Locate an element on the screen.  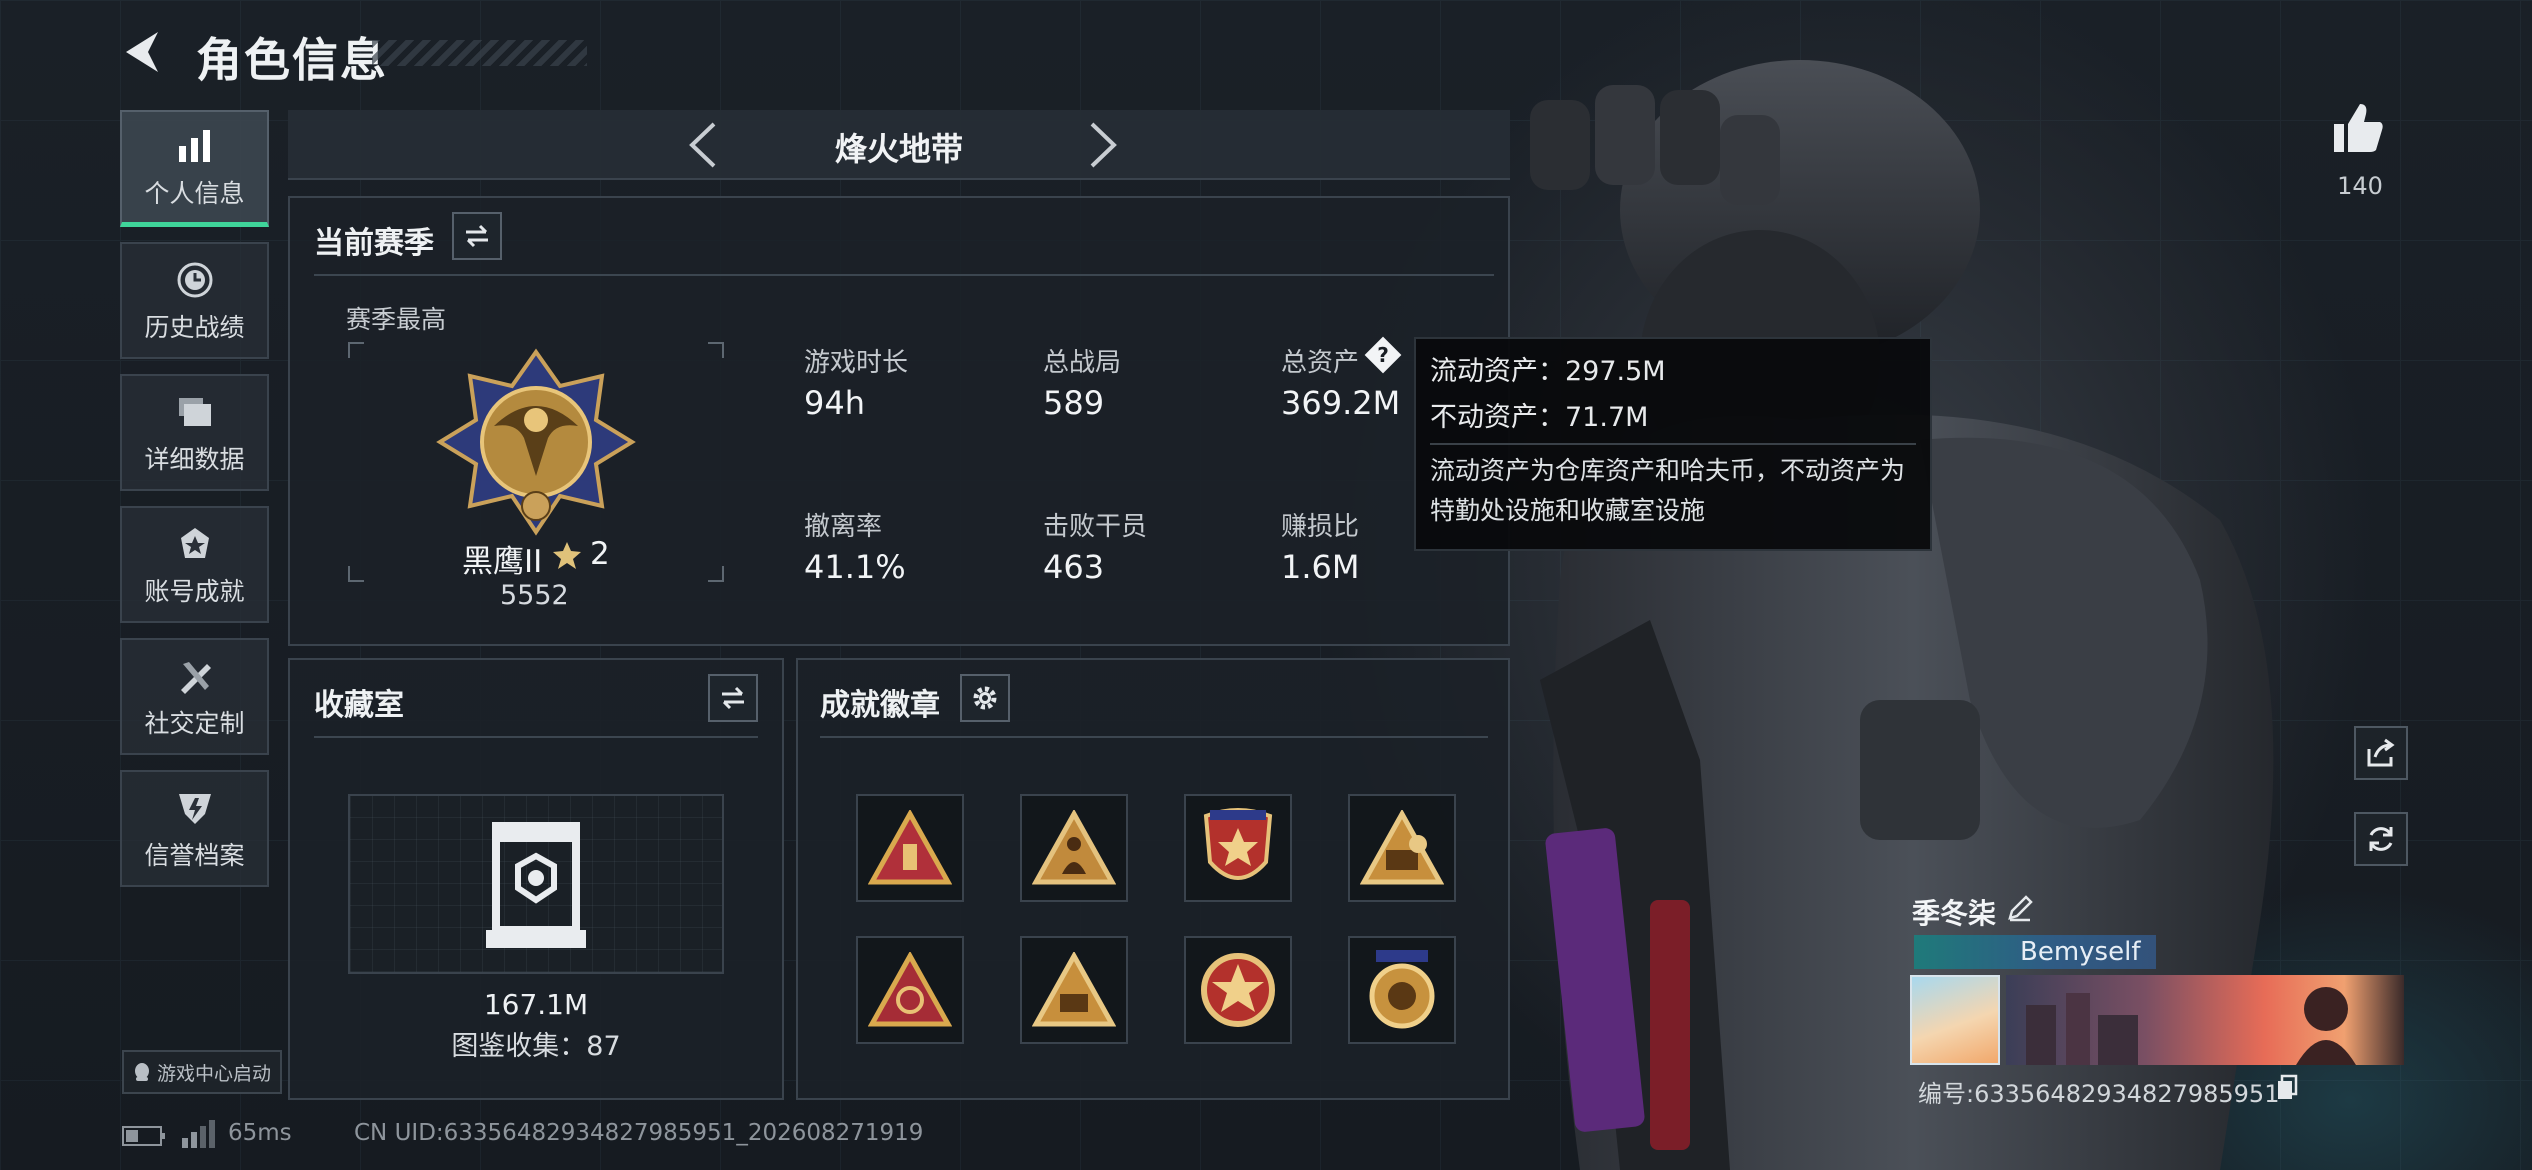
switch-season-button is located at coordinates (477, 236).